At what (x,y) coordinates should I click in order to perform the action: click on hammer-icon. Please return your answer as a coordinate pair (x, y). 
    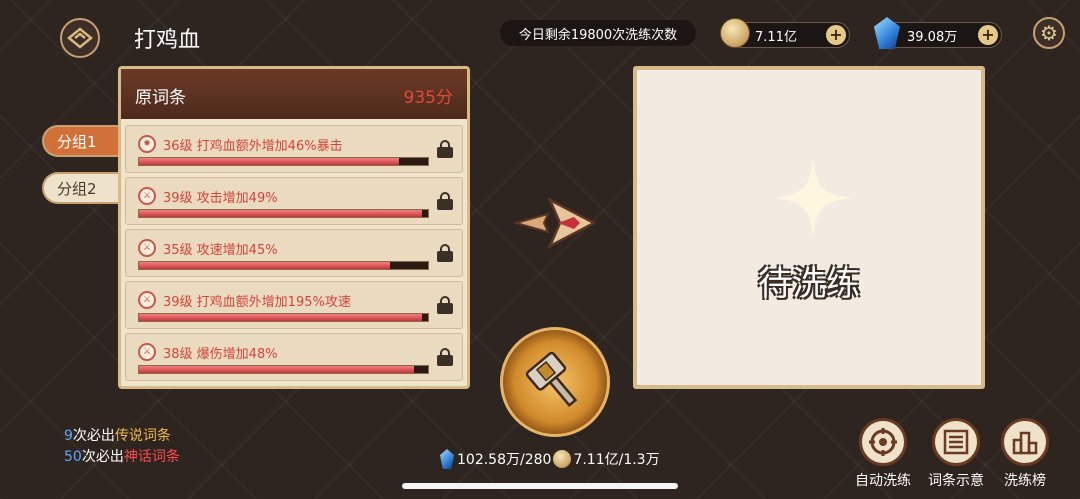
    Looking at the image, I should click on (551, 379).